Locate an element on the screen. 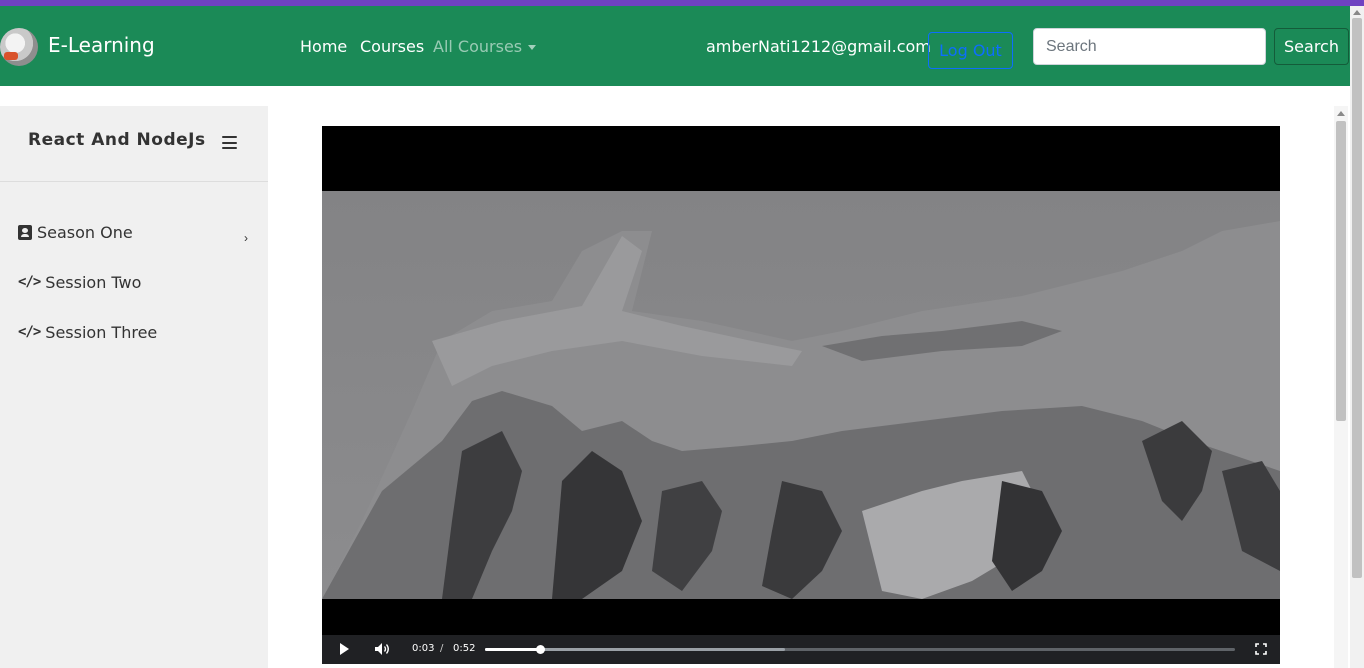  sidebar-item-season-one: Season One is located at coordinates (75, 232).